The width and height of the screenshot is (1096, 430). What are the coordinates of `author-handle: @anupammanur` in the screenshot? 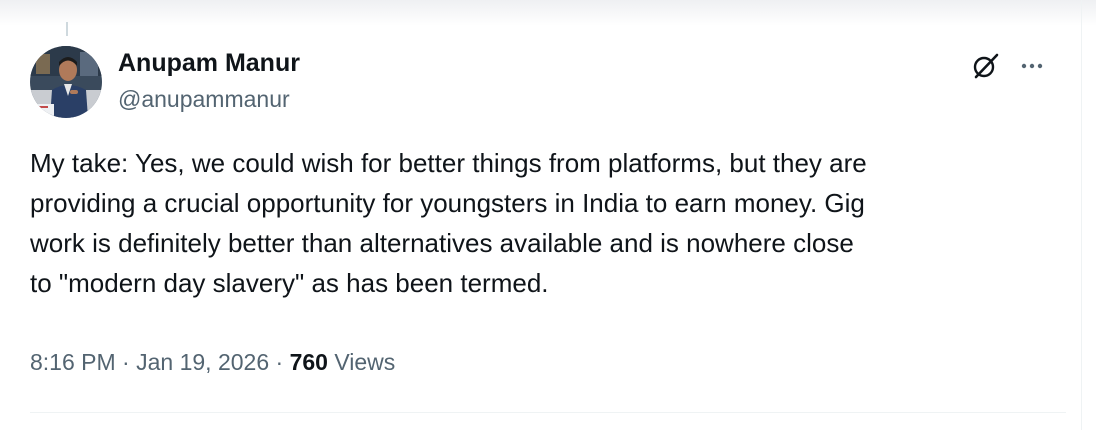 It's located at (204, 99).